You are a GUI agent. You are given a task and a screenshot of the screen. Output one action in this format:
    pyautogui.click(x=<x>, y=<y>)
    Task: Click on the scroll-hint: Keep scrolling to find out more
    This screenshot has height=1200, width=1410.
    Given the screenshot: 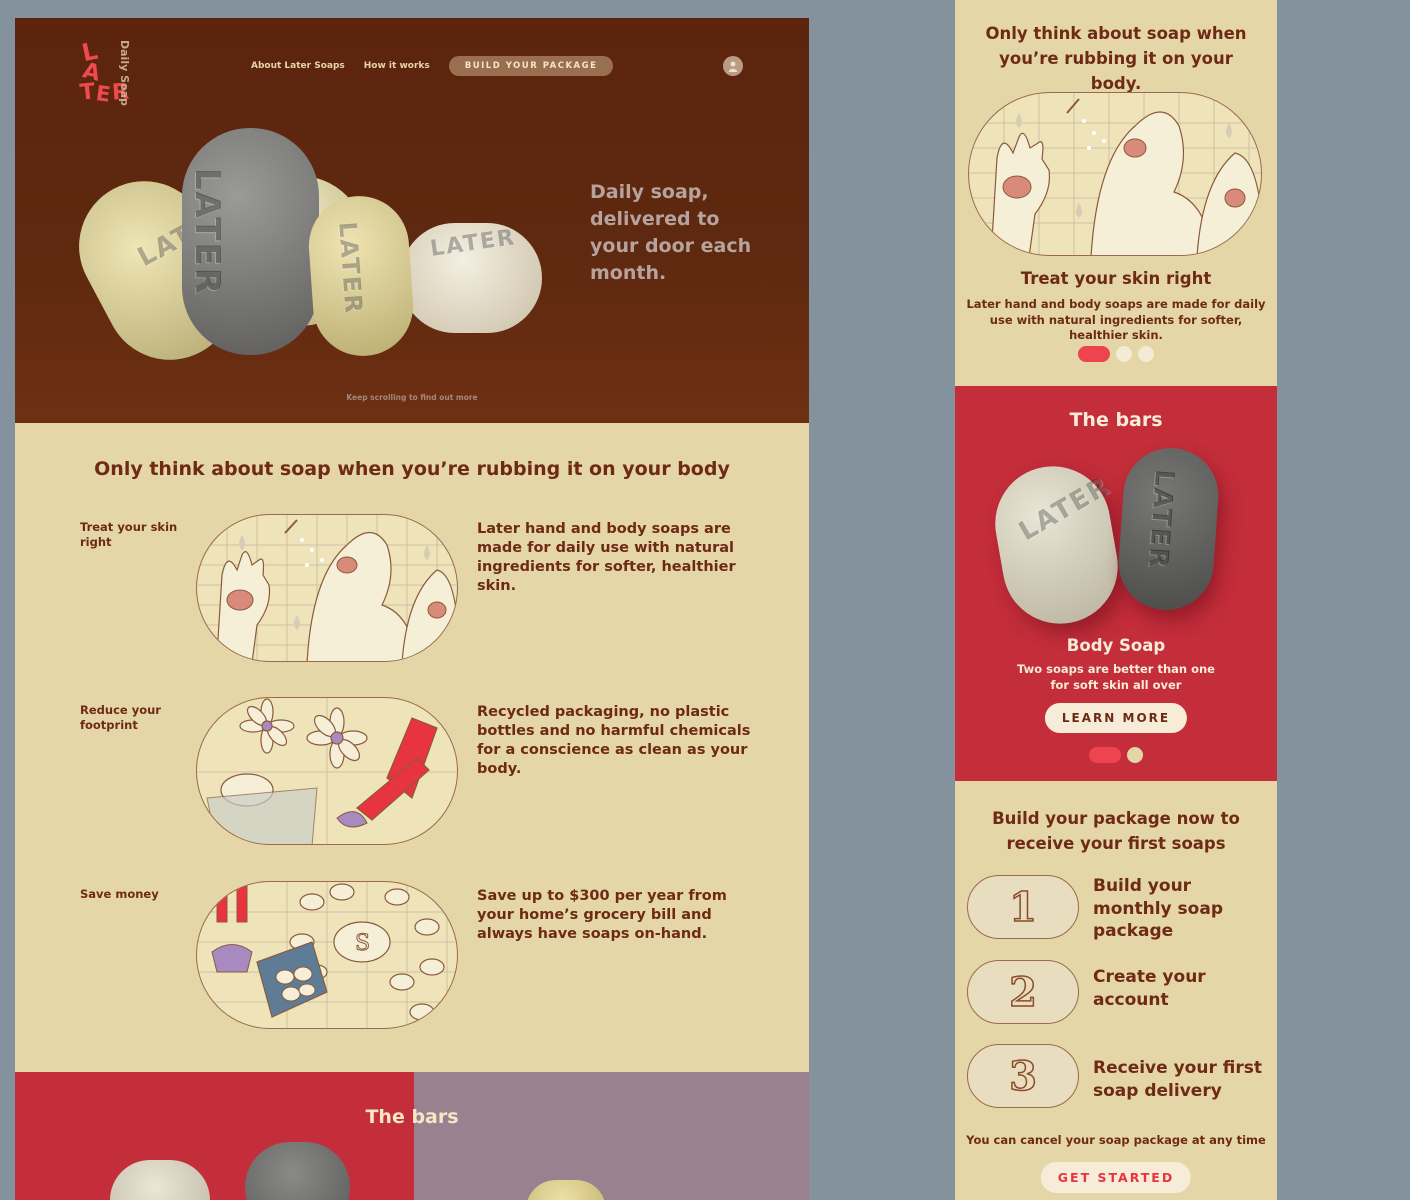 What is the action you would take?
    pyautogui.click(x=412, y=397)
    